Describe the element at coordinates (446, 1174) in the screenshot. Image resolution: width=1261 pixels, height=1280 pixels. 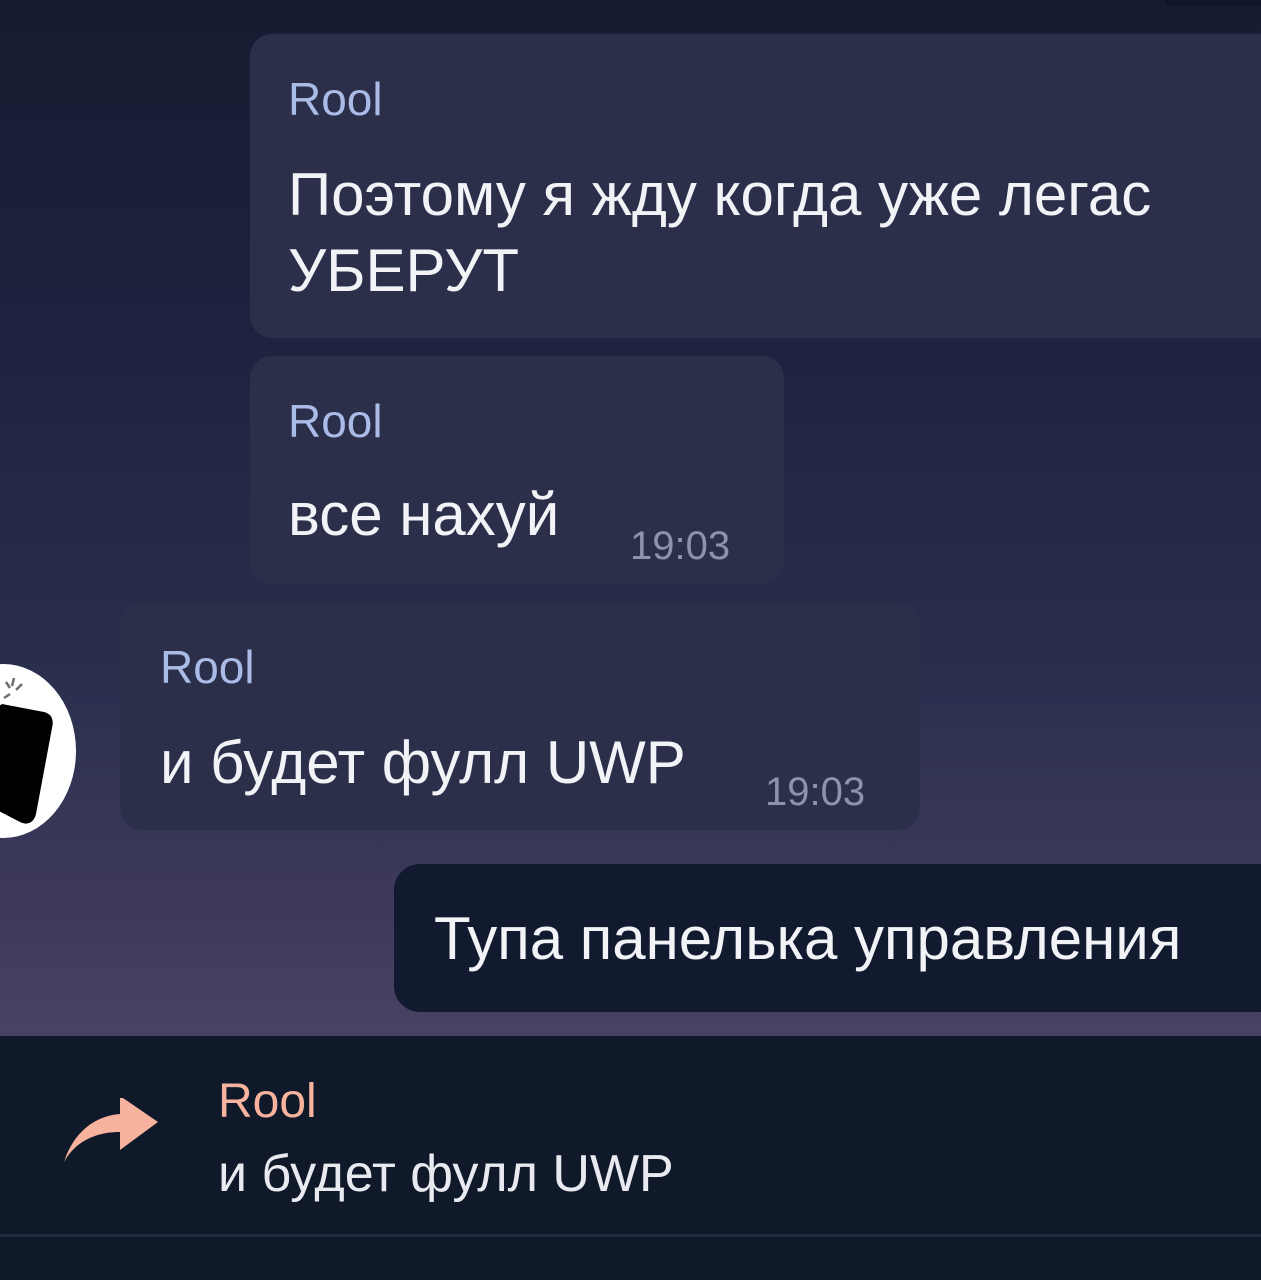
I see `reply-quoted-text: и будет фулл UWP` at that location.